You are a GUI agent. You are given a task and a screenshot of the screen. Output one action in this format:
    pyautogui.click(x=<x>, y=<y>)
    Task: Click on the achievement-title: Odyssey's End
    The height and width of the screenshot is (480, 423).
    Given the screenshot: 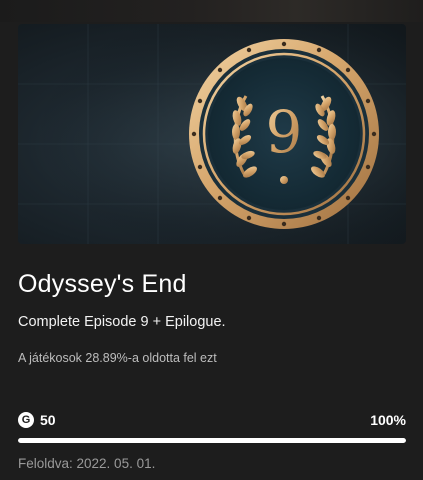 What is the action you would take?
    pyautogui.click(x=102, y=284)
    